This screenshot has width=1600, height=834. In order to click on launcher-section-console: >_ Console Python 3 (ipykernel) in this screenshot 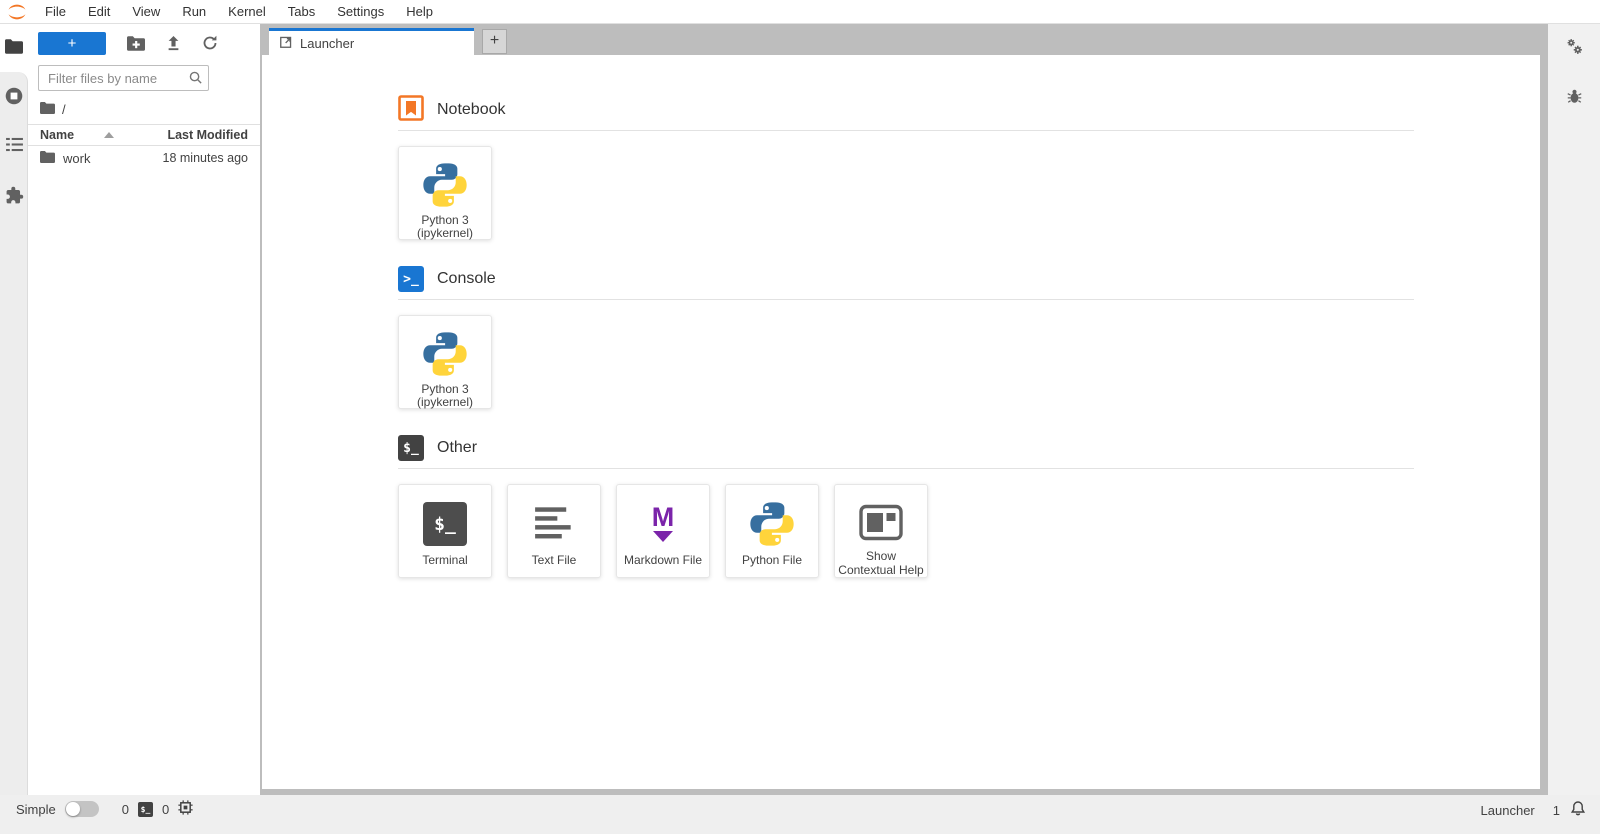, I will do `click(906, 337)`.